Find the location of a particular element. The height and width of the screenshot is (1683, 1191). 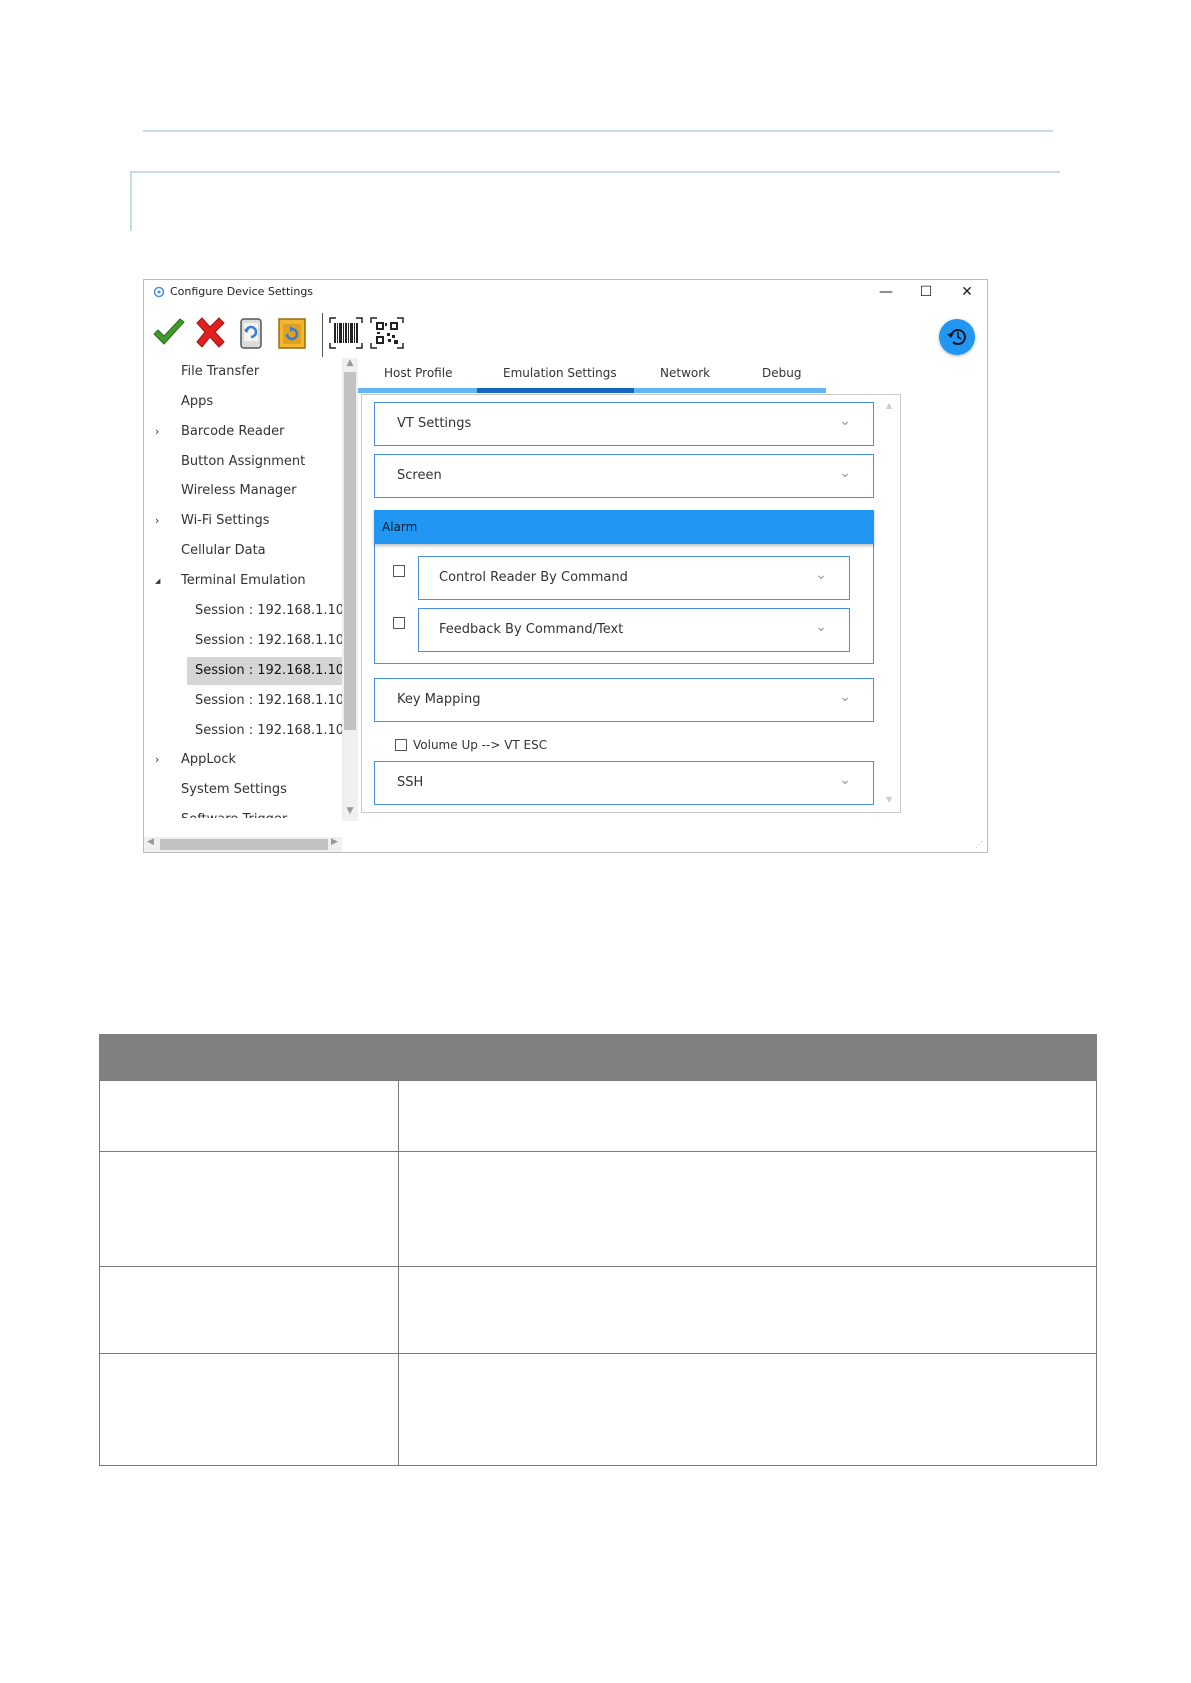

cross-icon is located at coordinates (210, 333).